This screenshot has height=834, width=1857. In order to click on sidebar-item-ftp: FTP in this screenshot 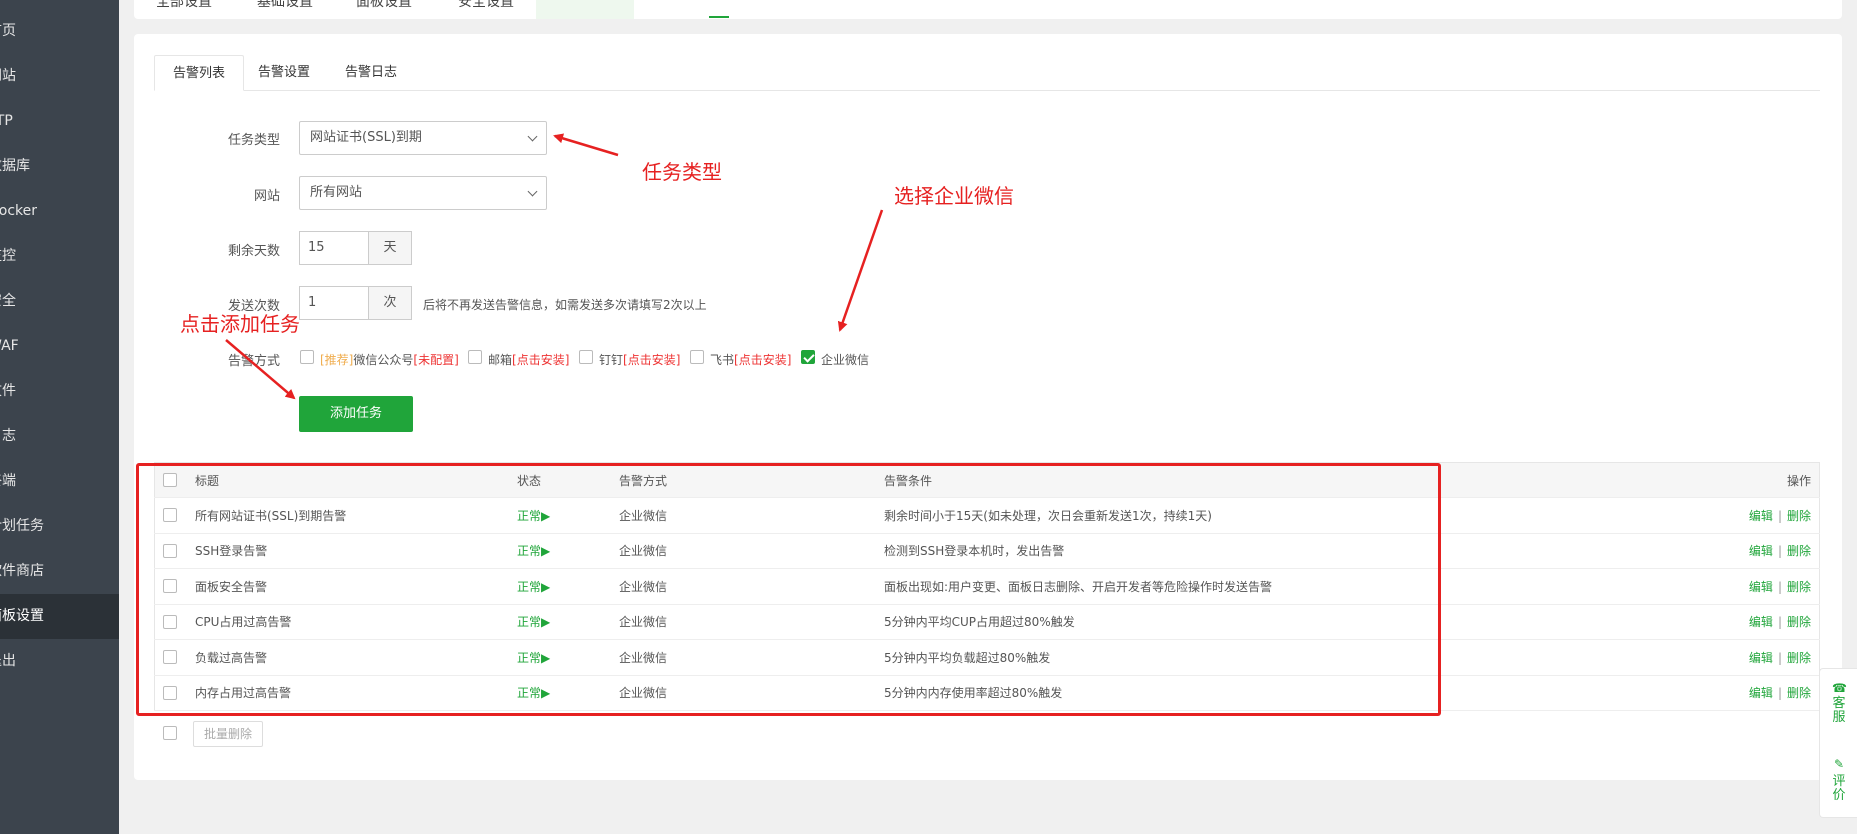, I will do `click(59, 121)`.